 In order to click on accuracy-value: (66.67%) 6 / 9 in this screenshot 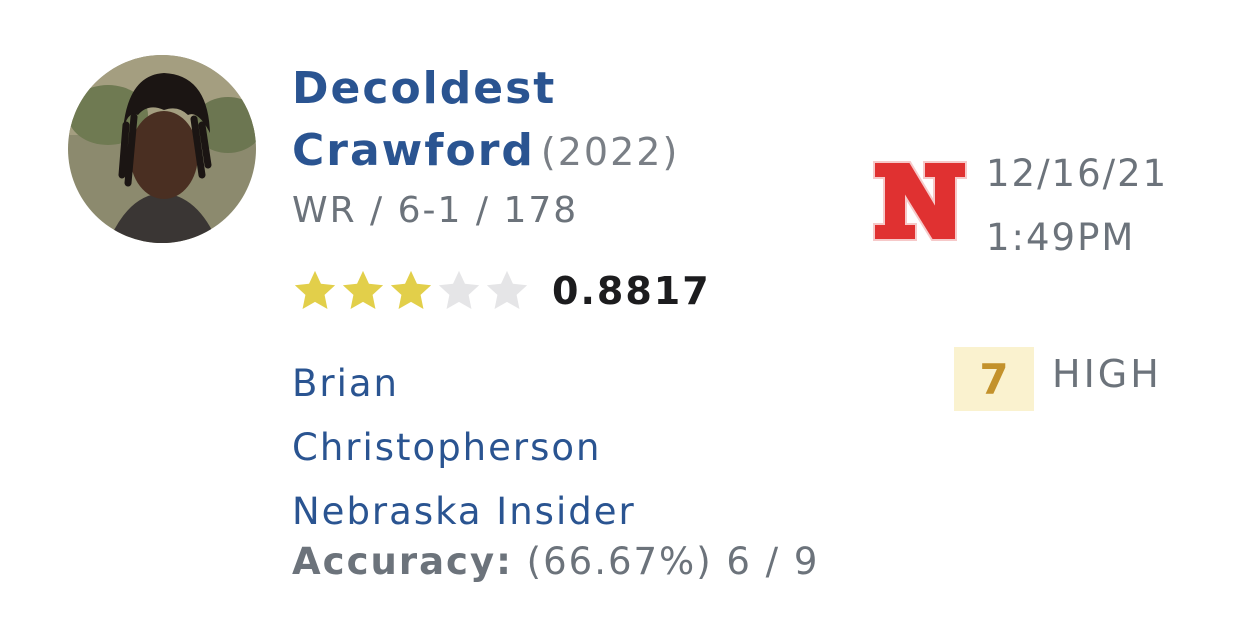, I will do `click(673, 561)`.